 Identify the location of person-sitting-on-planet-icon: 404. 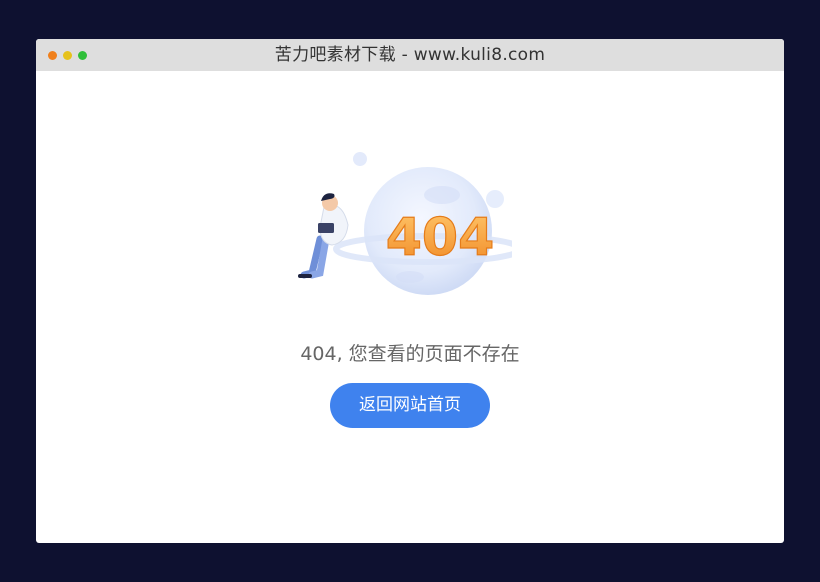
(405, 223).